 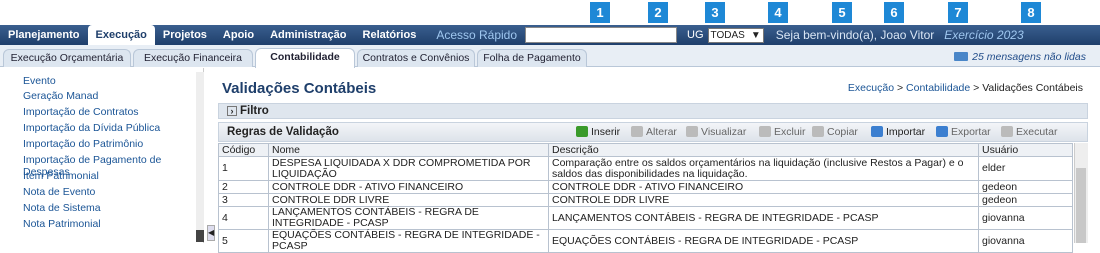 I want to click on expand-arrow-icon: ›, so click(x=232, y=111).